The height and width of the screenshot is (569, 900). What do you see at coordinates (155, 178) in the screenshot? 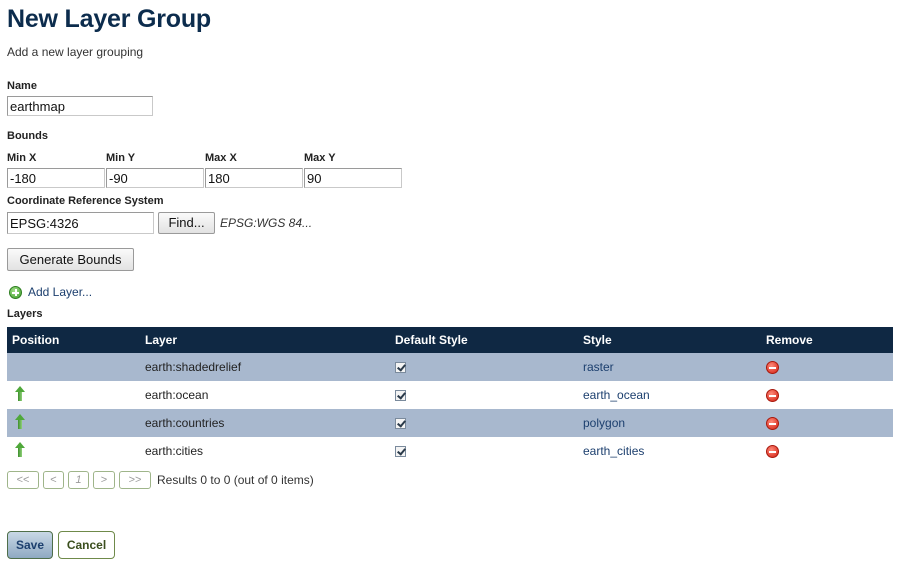
I see `miny-input` at bounding box center [155, 178].